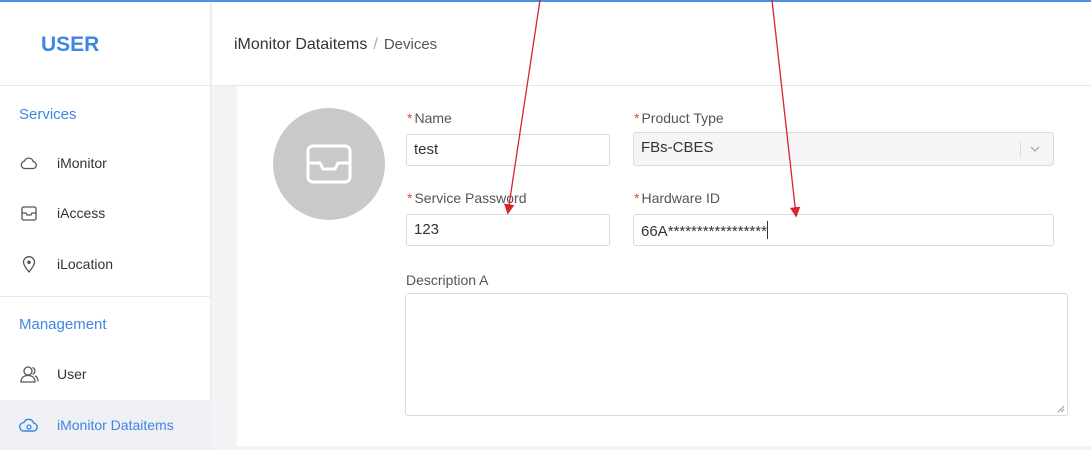 Image resolution: width=1091 pixels, height=450 pixels. I want to click on device-avatar, so click(329, 164).